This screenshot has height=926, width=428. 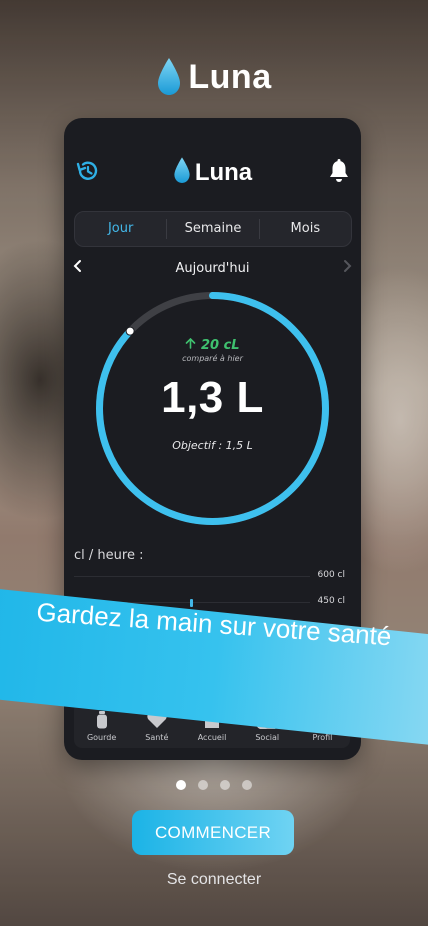 What do you see at coordinates (214, 785) in the screenshot?
I see `page-indicator` at bounding box center [214, 785].